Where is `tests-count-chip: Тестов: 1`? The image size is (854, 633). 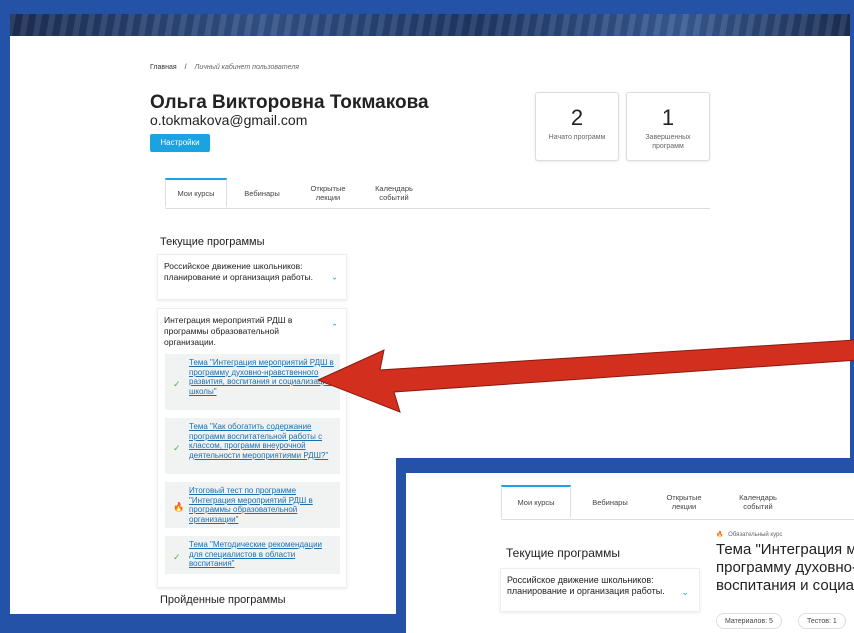
tests-count-chip: Тестов: 1 is located at coordinates (822, 621).